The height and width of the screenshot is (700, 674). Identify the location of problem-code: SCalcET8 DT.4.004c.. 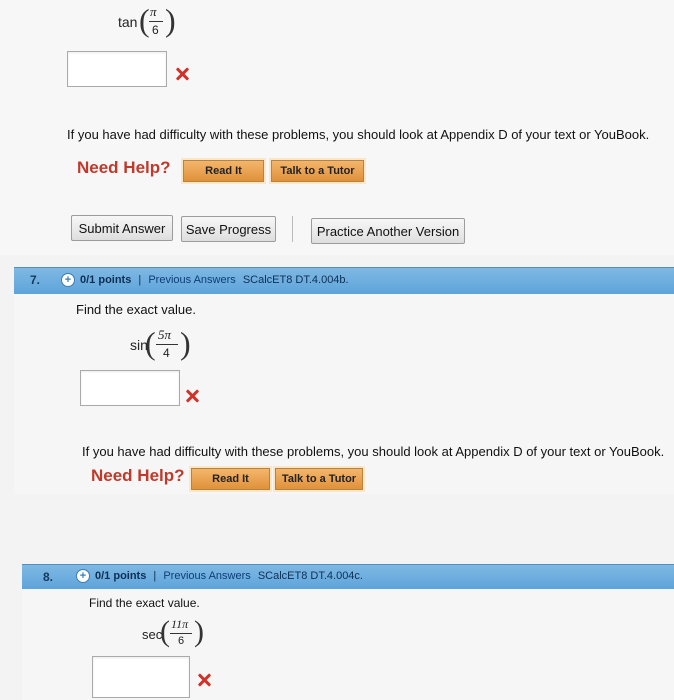
(310, 576).